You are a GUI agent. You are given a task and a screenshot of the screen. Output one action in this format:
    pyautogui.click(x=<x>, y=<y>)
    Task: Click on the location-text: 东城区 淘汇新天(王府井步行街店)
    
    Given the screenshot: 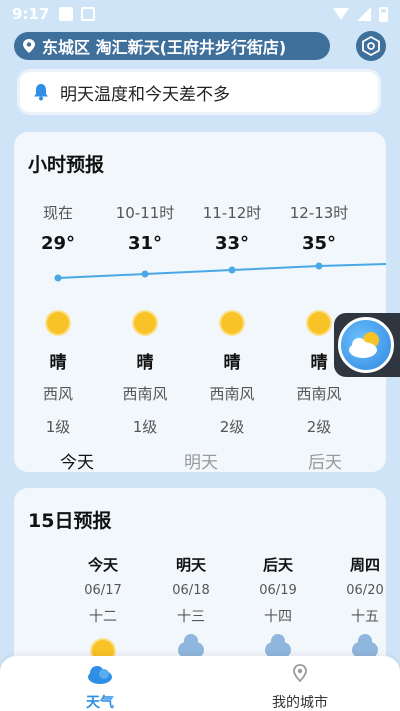 What is the action you would take?
    pyautogui.click(x=164, y=47)
    